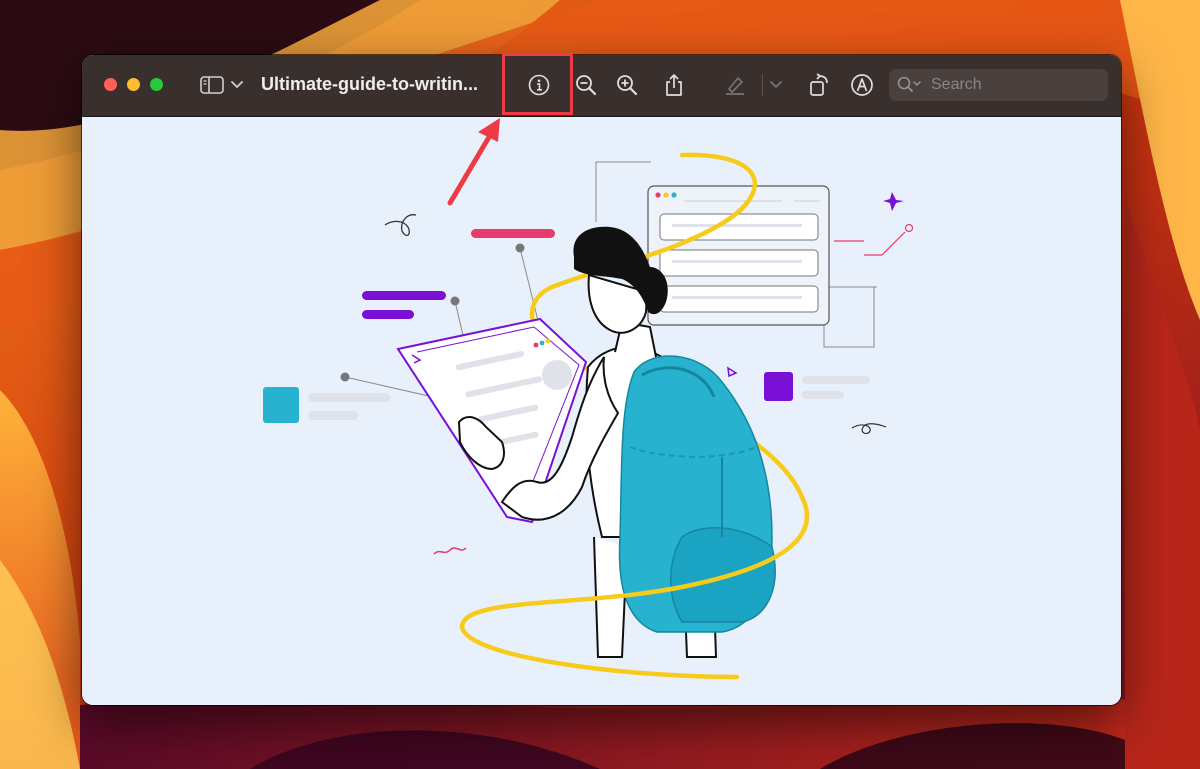 This screenshot has width=1200, height=769. What do you see at coordinates (909, 84) in the screenshot?
I see `search-icon` at bounding box center [909, 84].